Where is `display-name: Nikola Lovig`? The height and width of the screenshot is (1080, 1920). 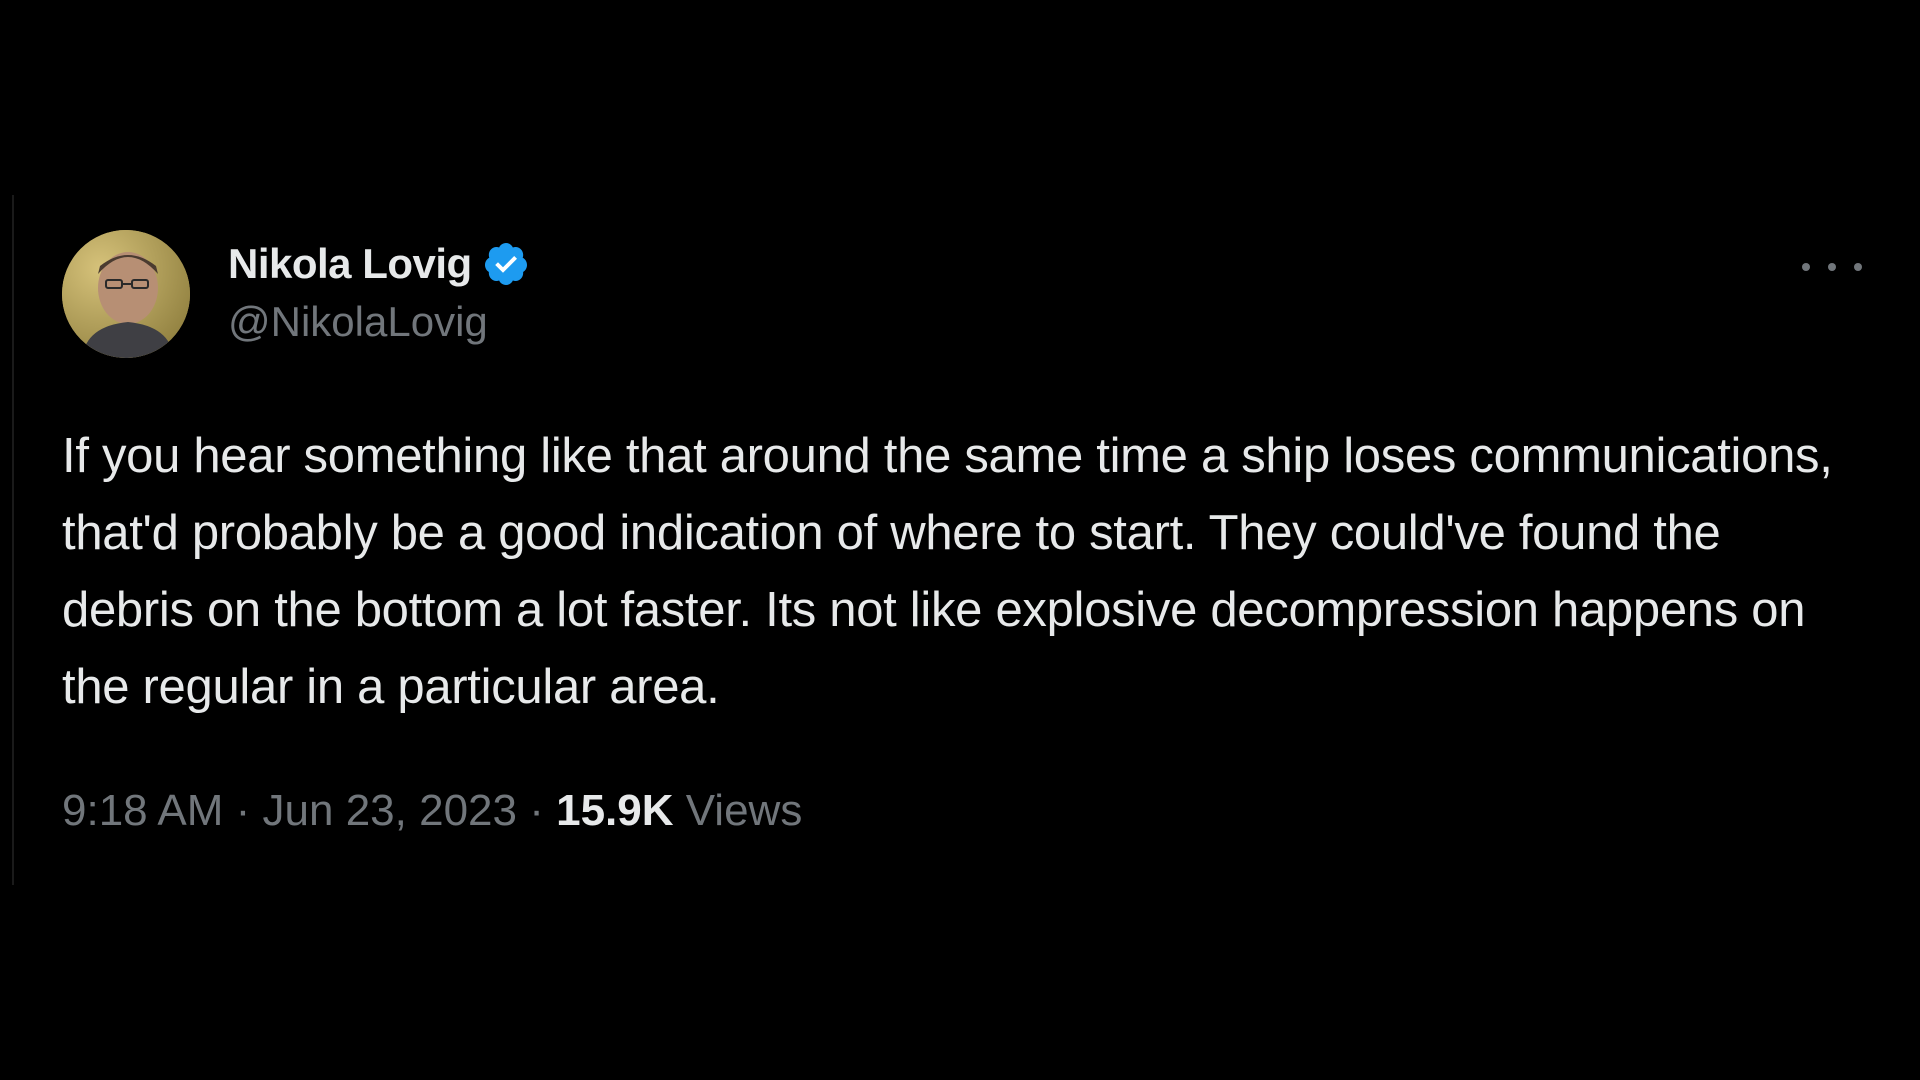 display-name: Nikola Lovig is located at coordinates (350, 264).